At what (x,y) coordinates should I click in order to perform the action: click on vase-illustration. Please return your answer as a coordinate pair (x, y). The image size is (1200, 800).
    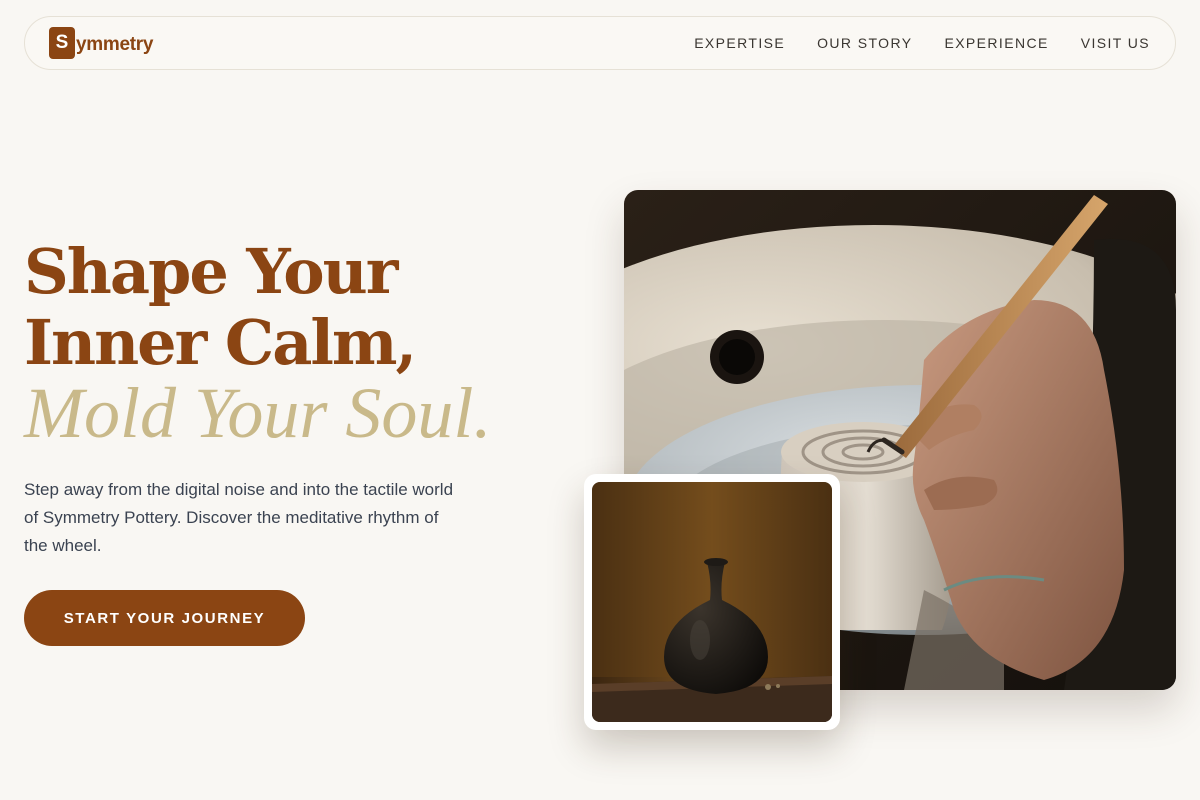
    Looking at the image, I should click on (712, 602).